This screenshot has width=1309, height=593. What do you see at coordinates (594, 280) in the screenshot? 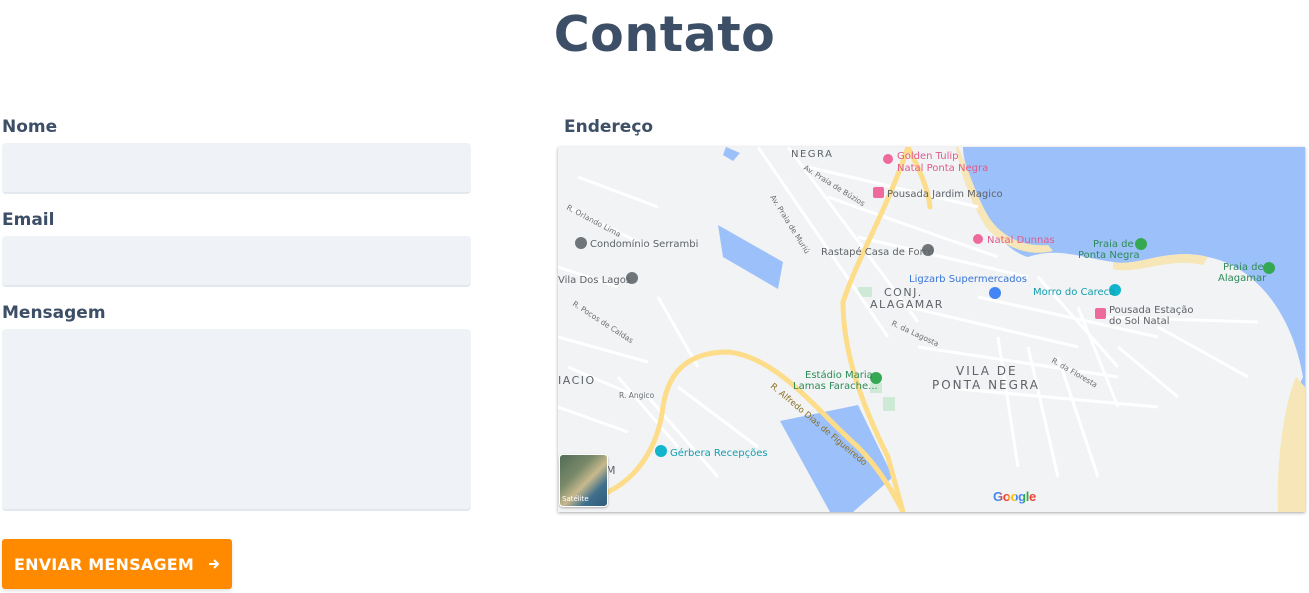
I see `svg-text: Vila Dos Lagos` at bounding box center [594, 280].